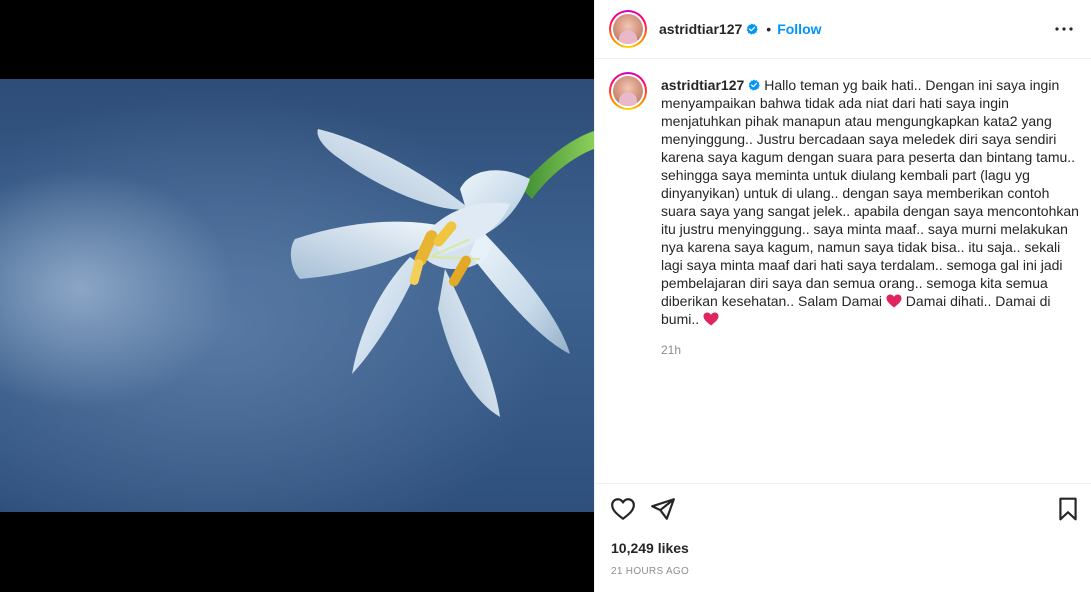  I want to click on author-username: astridtiar127, so click(700, 29).